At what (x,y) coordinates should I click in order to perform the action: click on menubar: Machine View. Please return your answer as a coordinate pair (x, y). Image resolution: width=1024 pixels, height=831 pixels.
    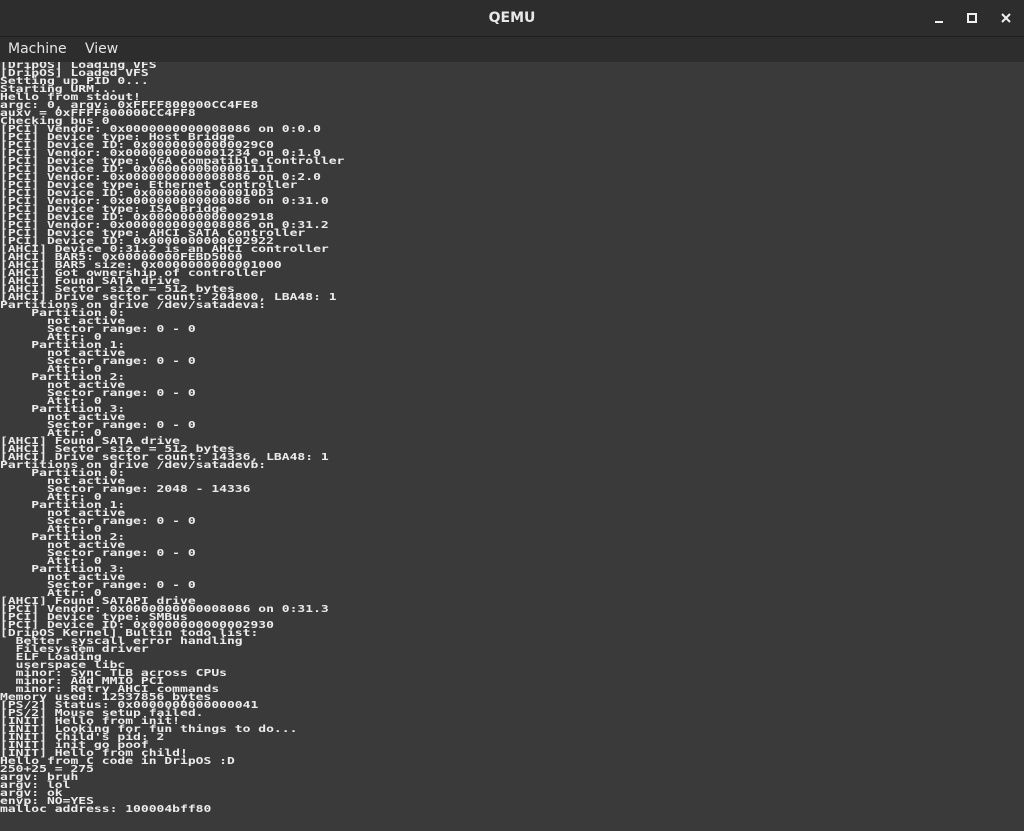
    Looking at the image, I should click on (512, 49).